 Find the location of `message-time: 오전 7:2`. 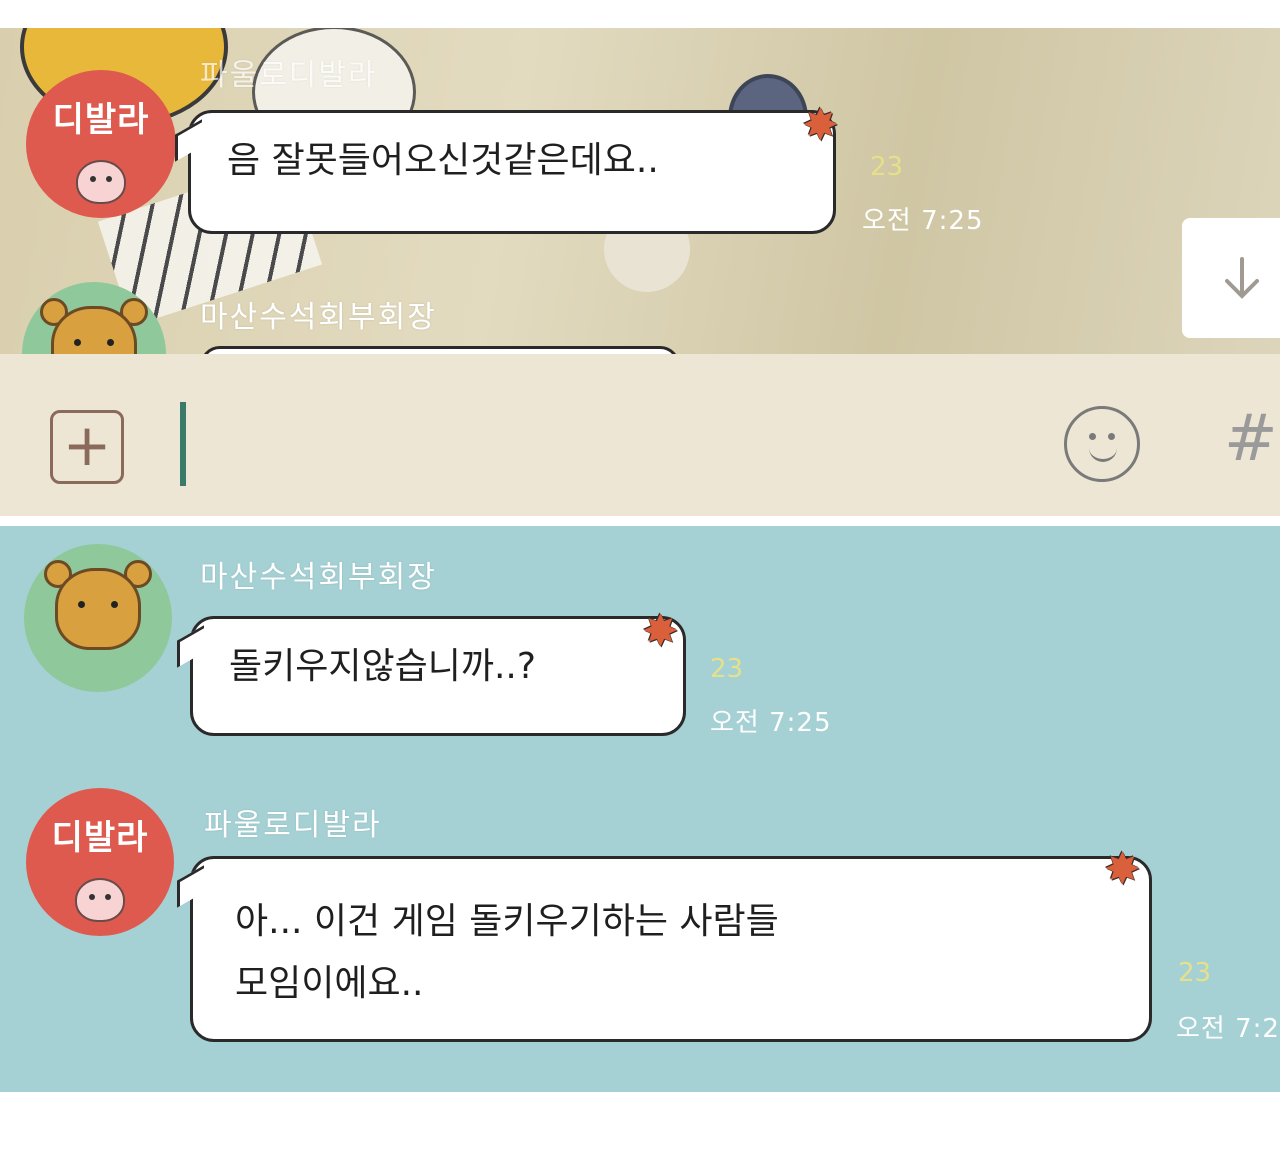

message-time: 오전 7:2 is located at coordinates (1228, 1029).